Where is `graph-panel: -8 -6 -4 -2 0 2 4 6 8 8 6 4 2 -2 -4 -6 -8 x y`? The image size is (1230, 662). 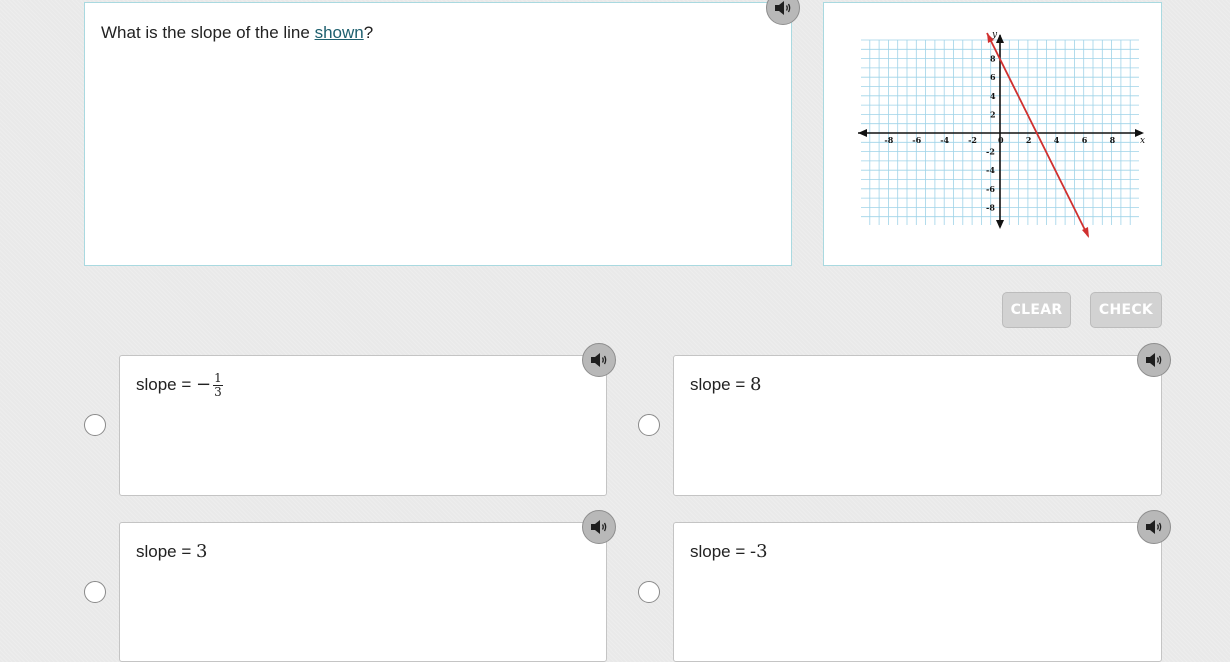 graph-panel: -8 -6 -4 -2 0 2 4 6 8 8 6 4 2 -2 -4 -6 -8 x y is located at coordinates (992, 134).